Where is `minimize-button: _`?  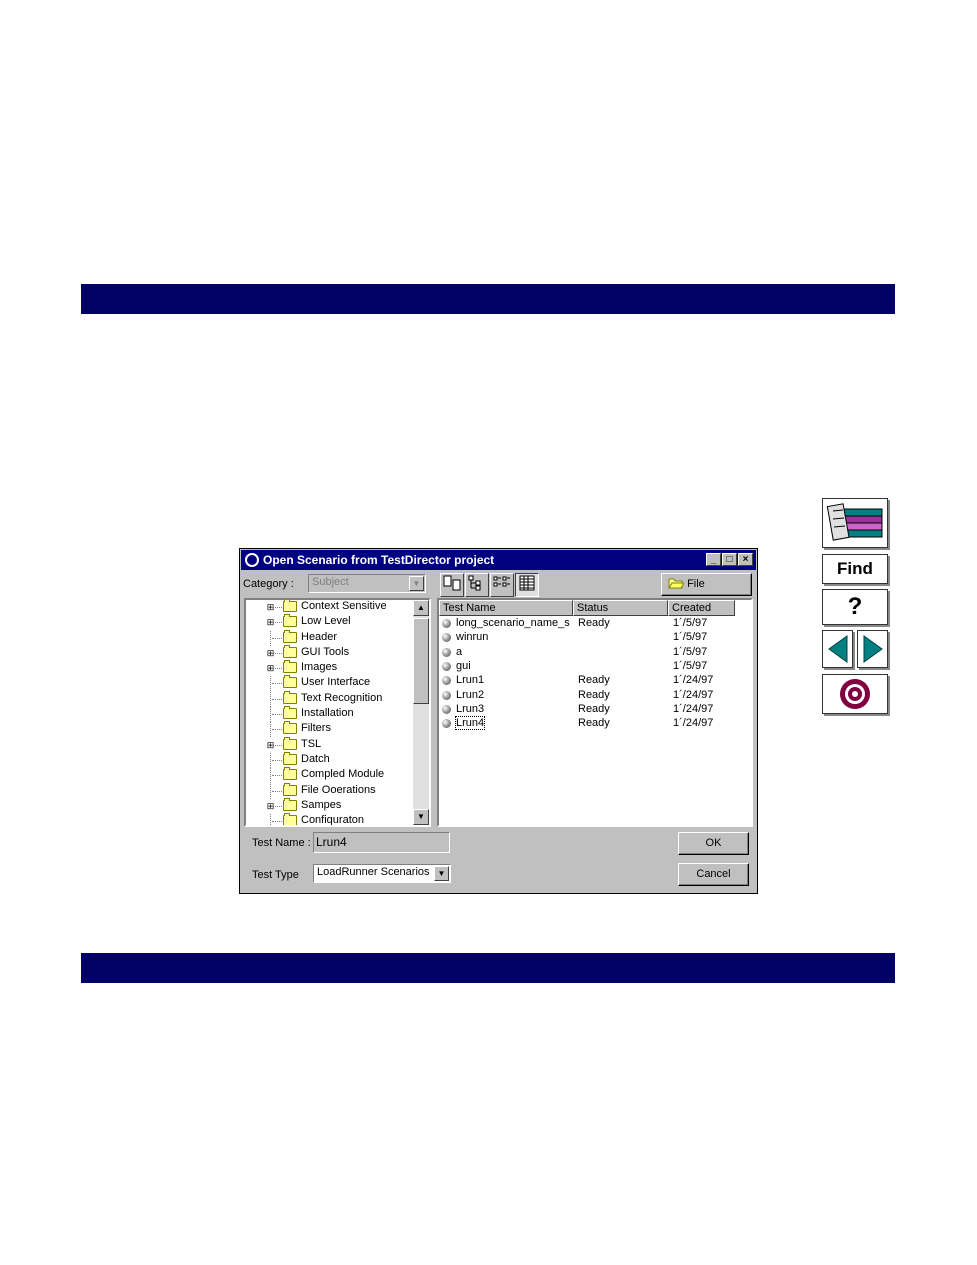
minimize-button: _ is located at coordinates (713, 559).